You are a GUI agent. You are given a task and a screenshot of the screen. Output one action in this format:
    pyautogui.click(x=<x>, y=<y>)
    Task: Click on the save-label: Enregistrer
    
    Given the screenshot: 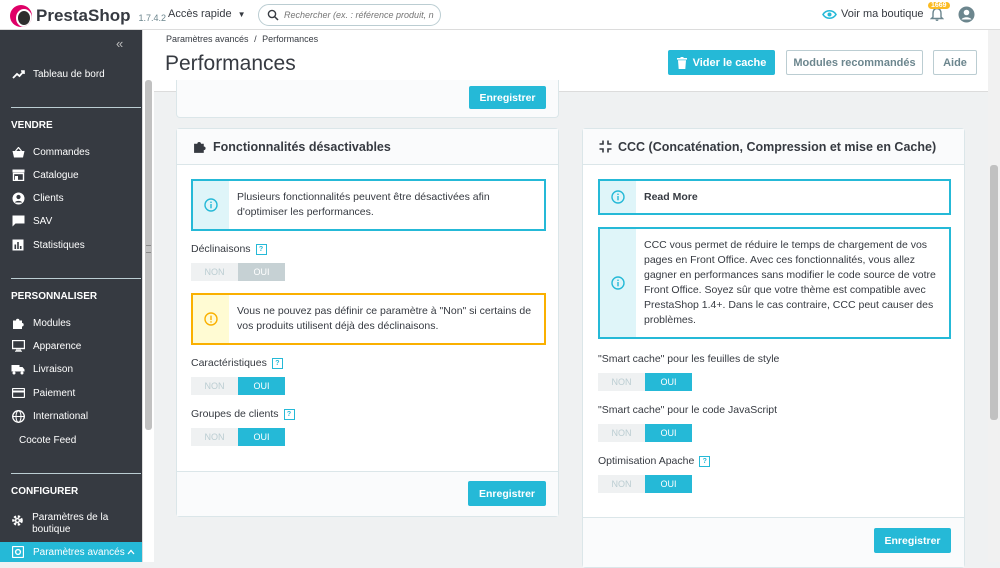 What is the action you would take?
    pyautogui.click(x=507, y=493)
    